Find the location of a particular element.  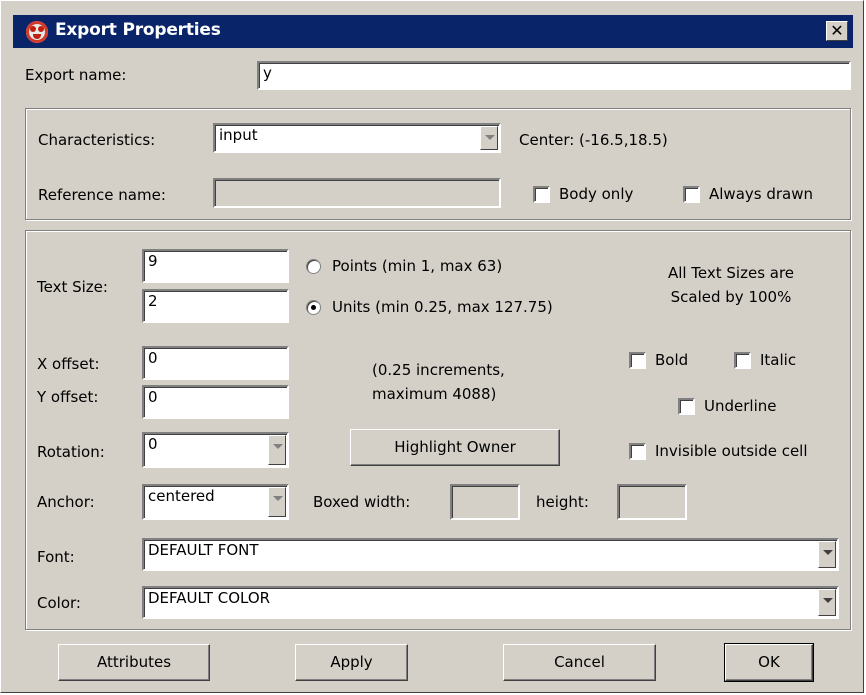

offset-note-line2: maximum 4088) is located at coordinates (434, 394).